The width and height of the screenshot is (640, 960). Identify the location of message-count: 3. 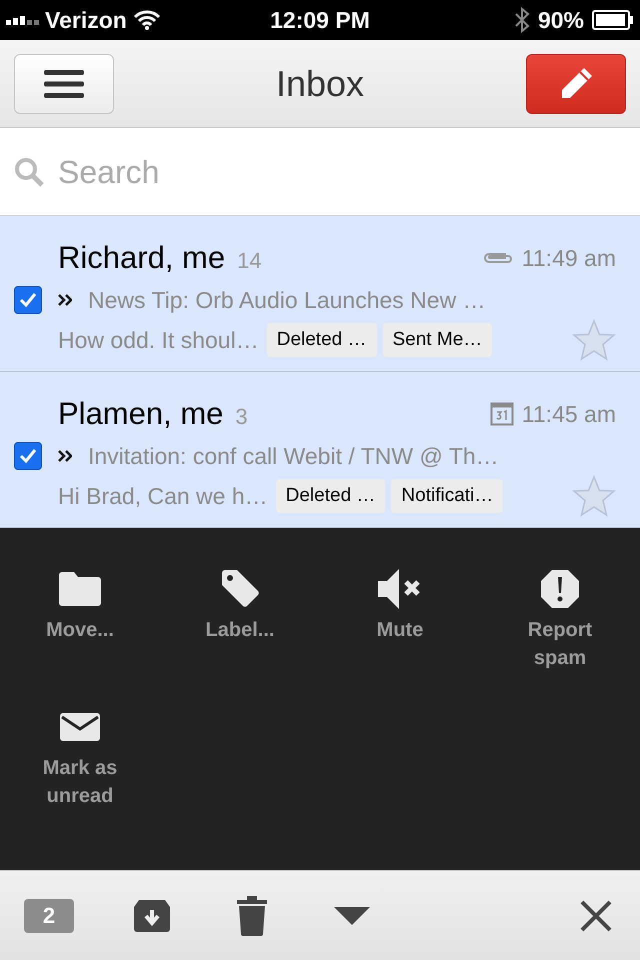
(241, 416).